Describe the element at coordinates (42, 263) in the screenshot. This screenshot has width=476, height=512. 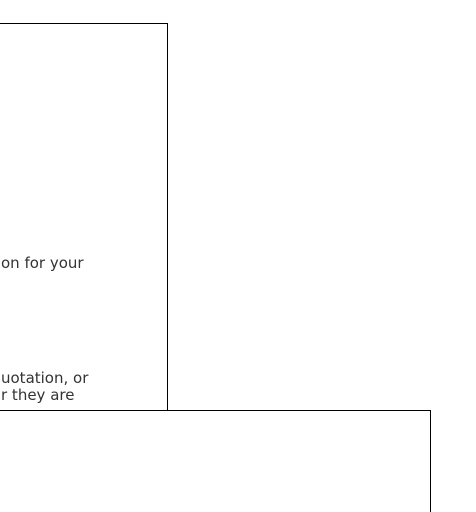
I see `text-line: on for your` at that location.